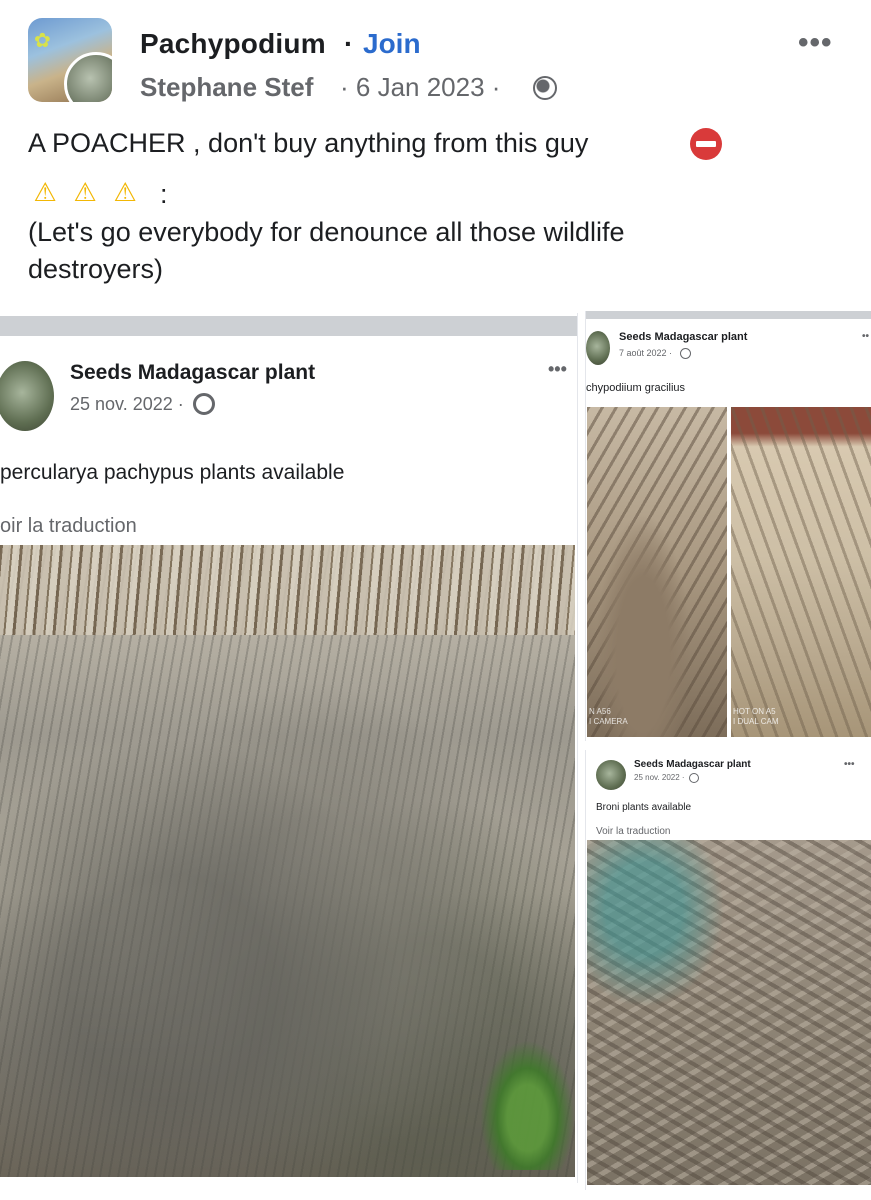 This screenshot has width=871, height=1200. Describe the element at coordinates (164, 194) in the screenshot. I see `post-text-colon: :` at that location.